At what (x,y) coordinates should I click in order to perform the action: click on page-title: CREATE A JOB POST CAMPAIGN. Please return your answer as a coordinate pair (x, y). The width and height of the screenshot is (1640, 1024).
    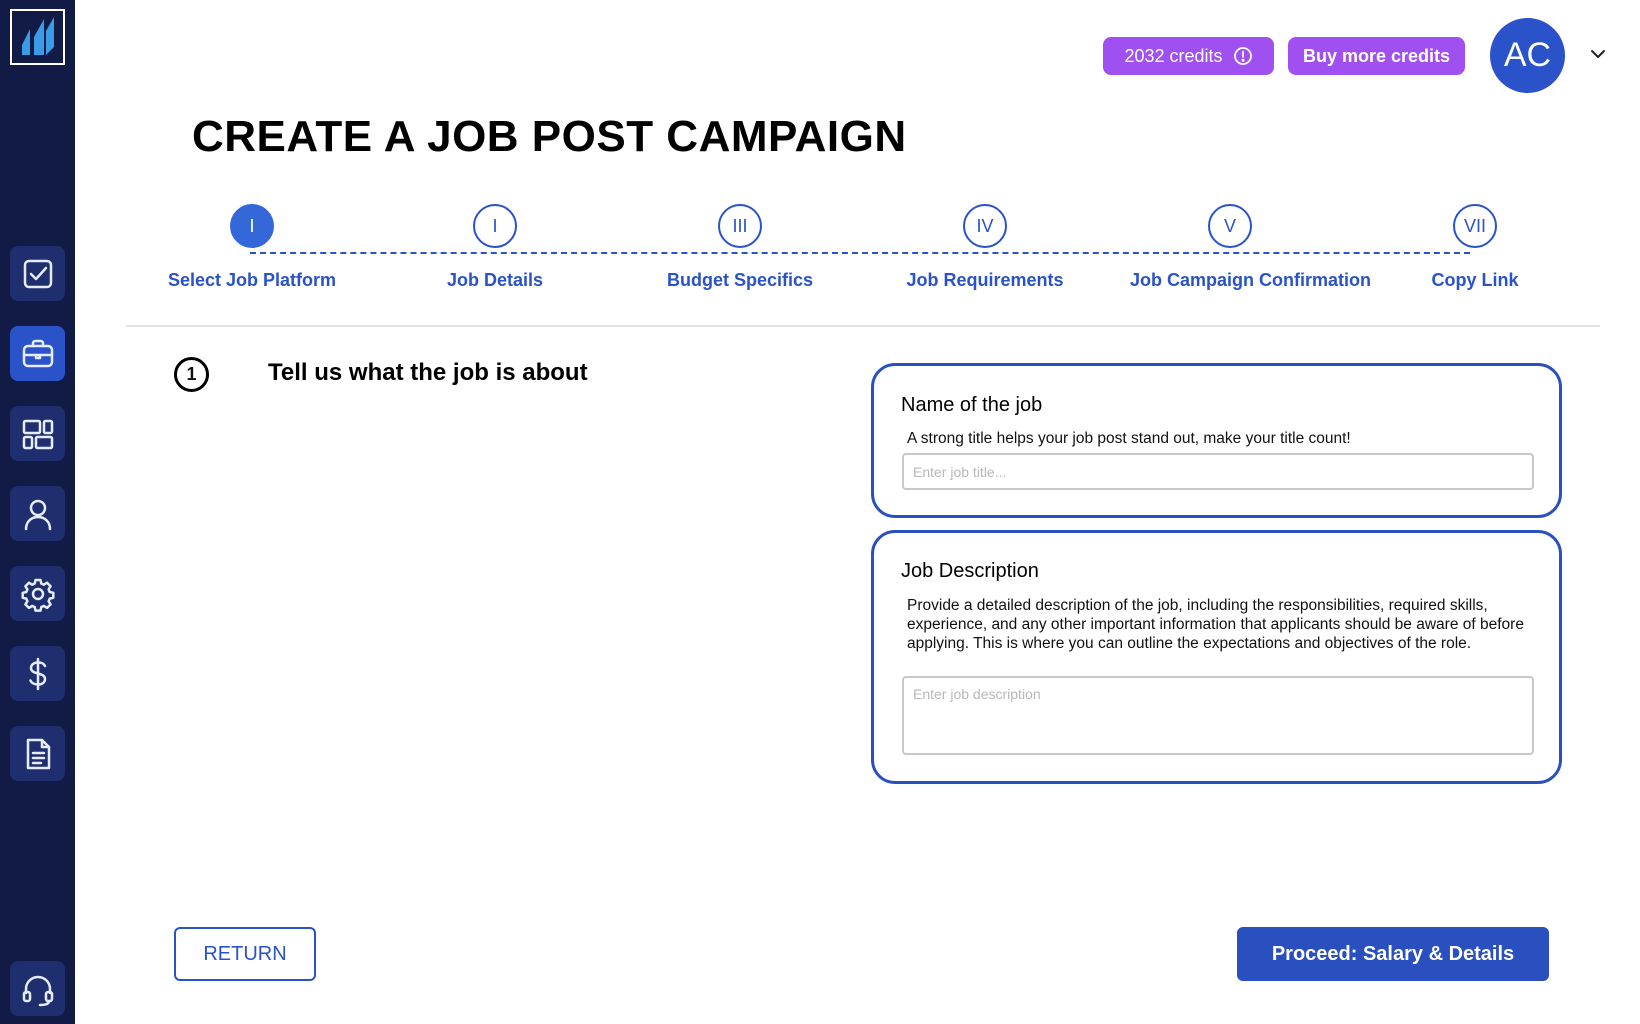
    Looking at the image, I should click on (549, 136).